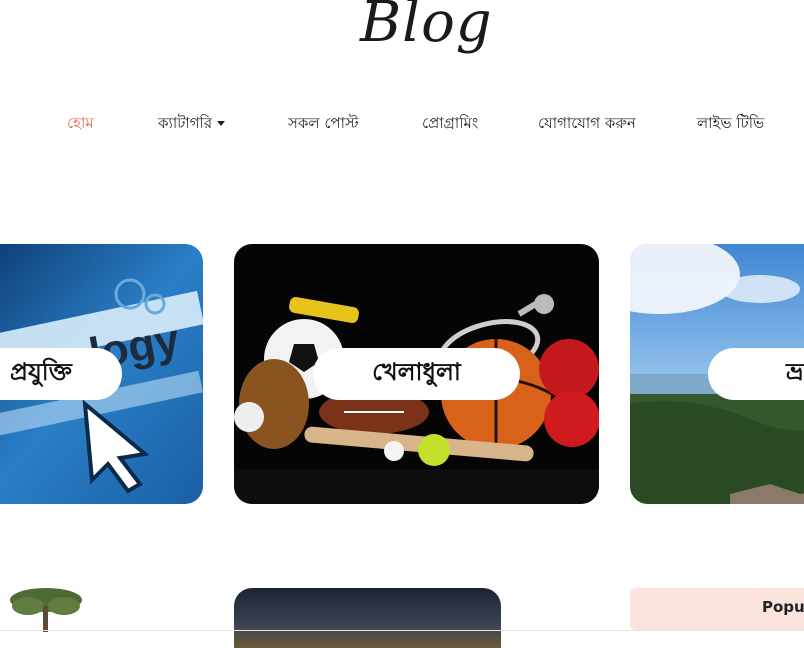  What do you see at coordinates (323, 123) in the screenshot?
I see `nav-item-all-posts: সকল পোস্ট` at bounding box center [323, 123].